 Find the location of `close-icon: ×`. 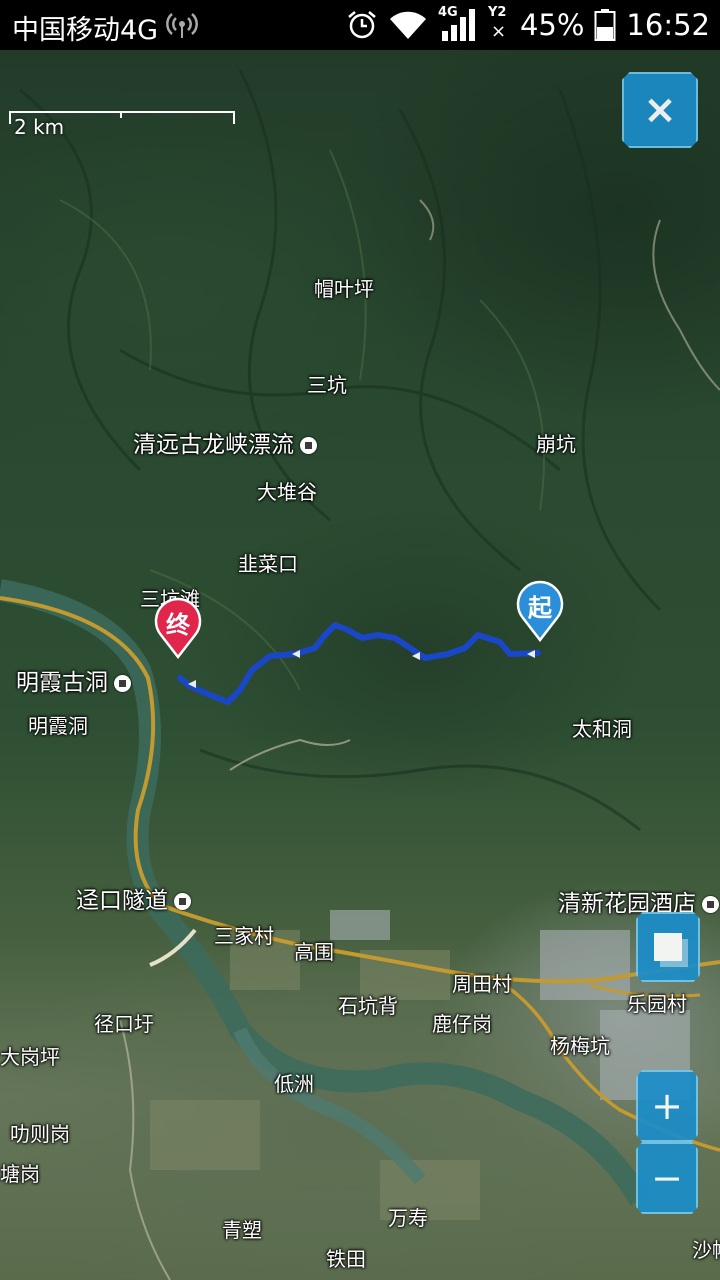

close-icon: × is located at coordinates (660, 110).